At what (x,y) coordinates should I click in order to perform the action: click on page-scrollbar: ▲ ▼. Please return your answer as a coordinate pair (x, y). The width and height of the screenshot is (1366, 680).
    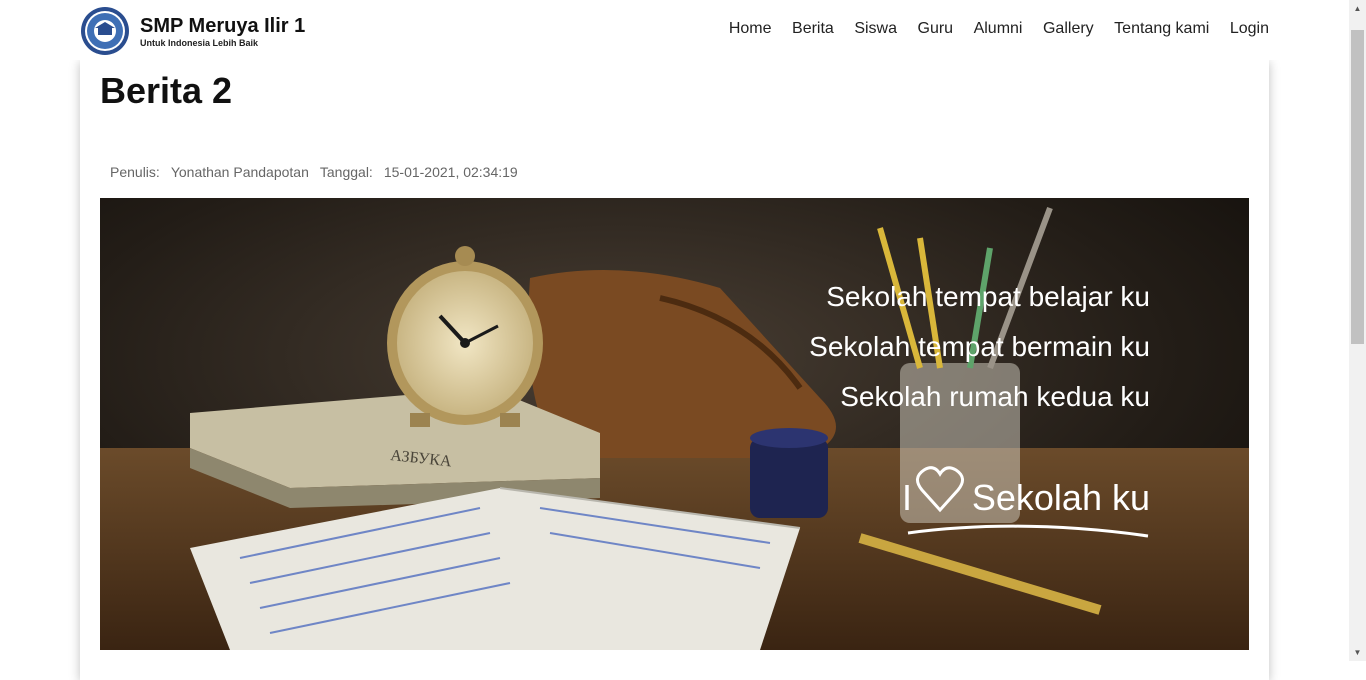
    Looking at the image, I should click on (1357, 330).